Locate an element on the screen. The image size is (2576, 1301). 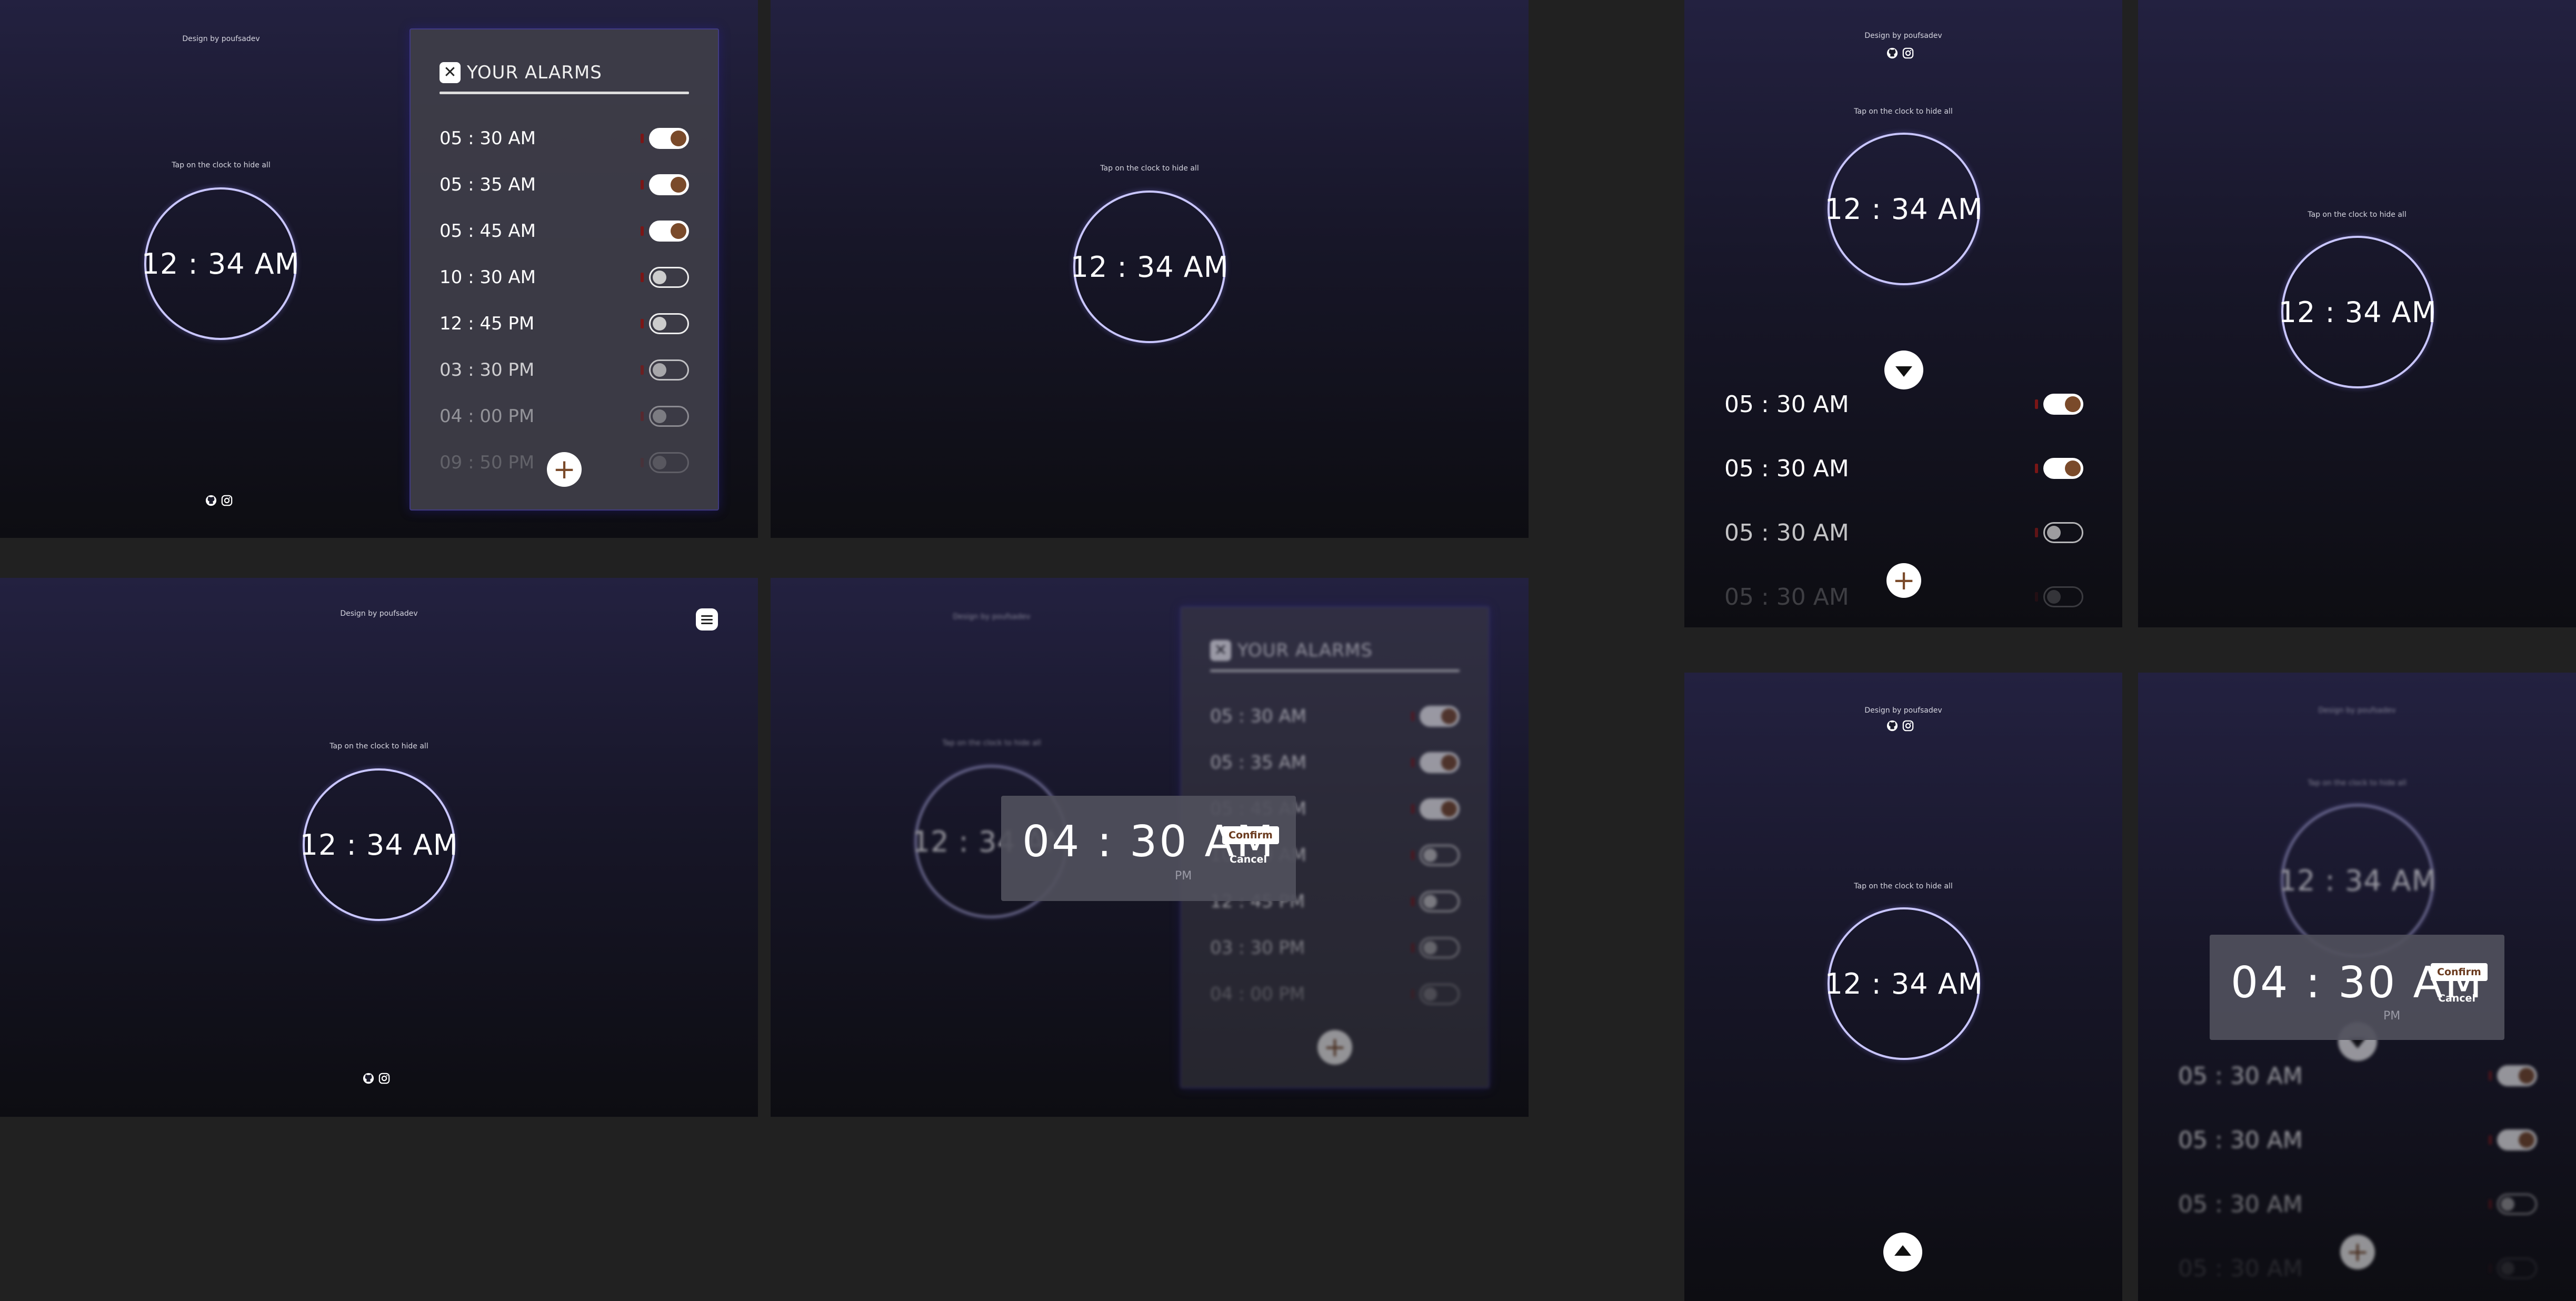
alarm-time: 05 : 45 AM is located at coordinates (488, 231).